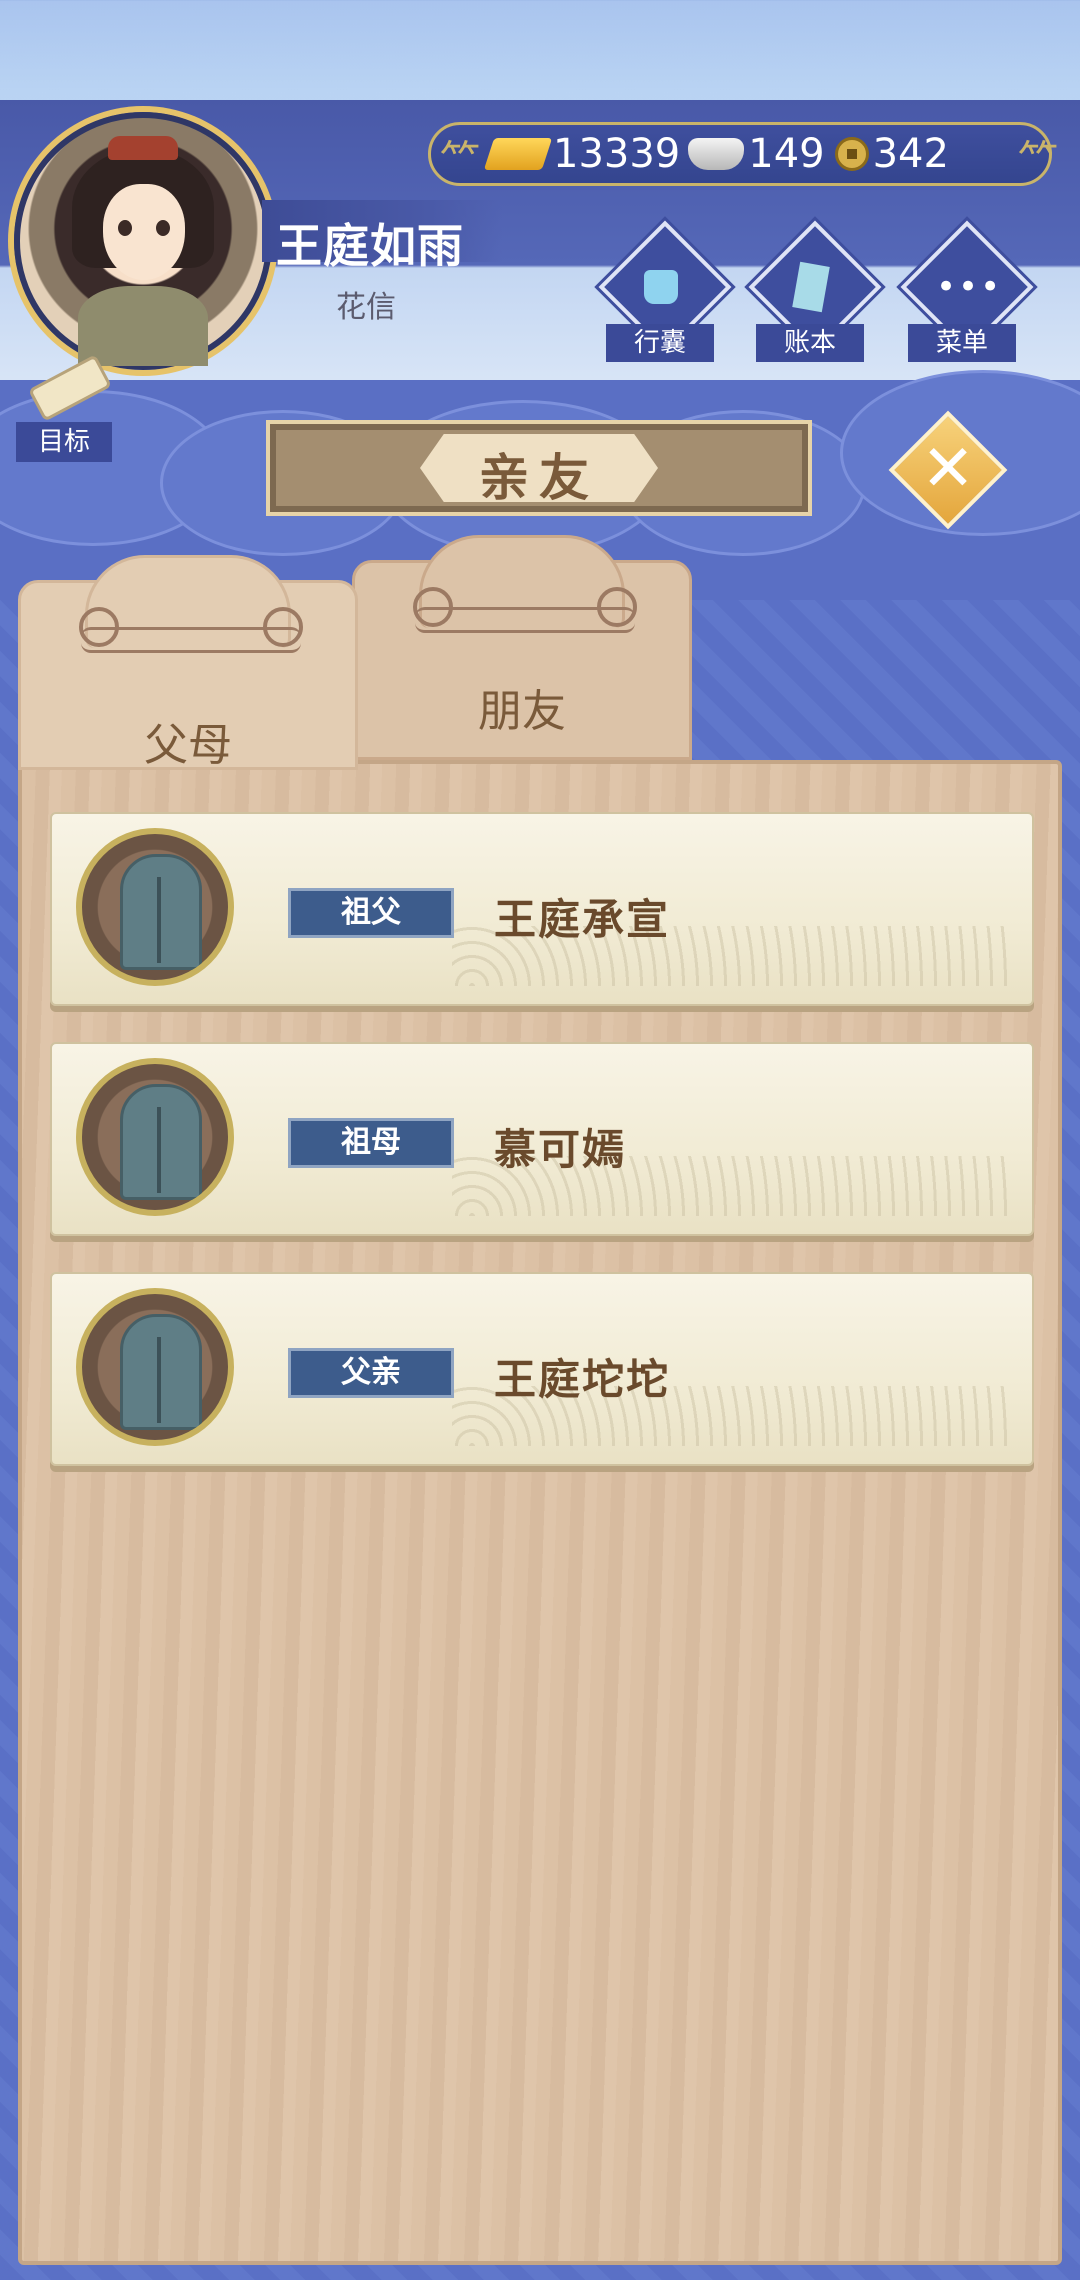 The height and width of the screenshot is (2280, 1080). I want to click on silver-ingot-icon, so click(716, 154).